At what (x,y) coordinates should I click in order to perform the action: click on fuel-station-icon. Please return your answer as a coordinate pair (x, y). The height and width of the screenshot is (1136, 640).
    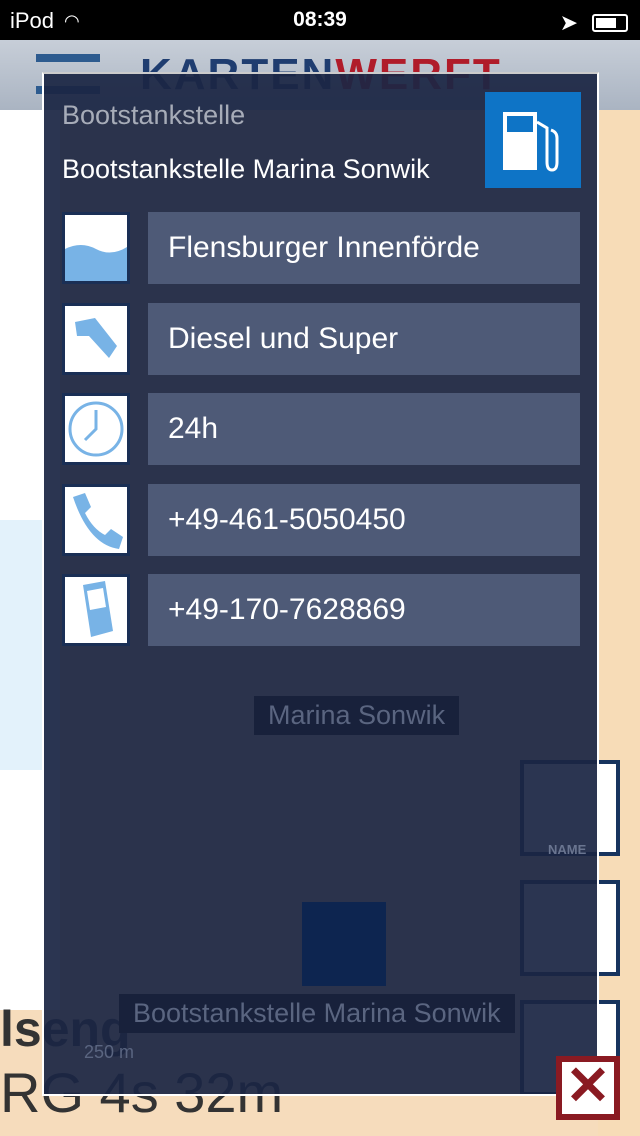
    Looking at the image, I should click on (533, 140).